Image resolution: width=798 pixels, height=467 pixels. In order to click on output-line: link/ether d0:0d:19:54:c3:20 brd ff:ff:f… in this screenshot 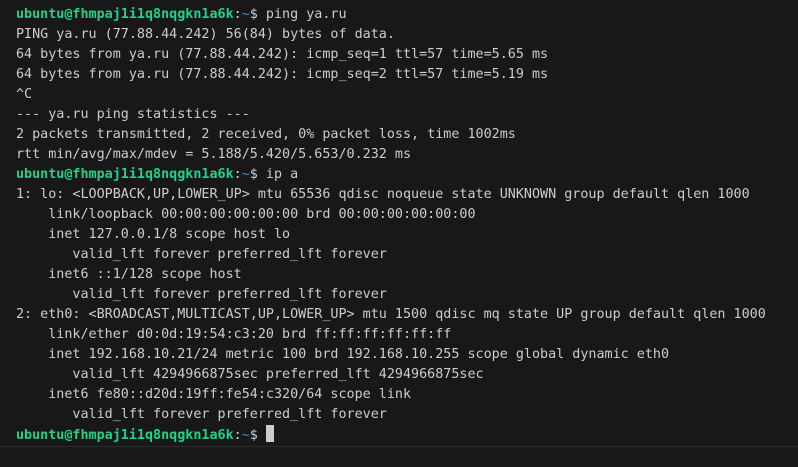, I will do `click(234, 334)`.